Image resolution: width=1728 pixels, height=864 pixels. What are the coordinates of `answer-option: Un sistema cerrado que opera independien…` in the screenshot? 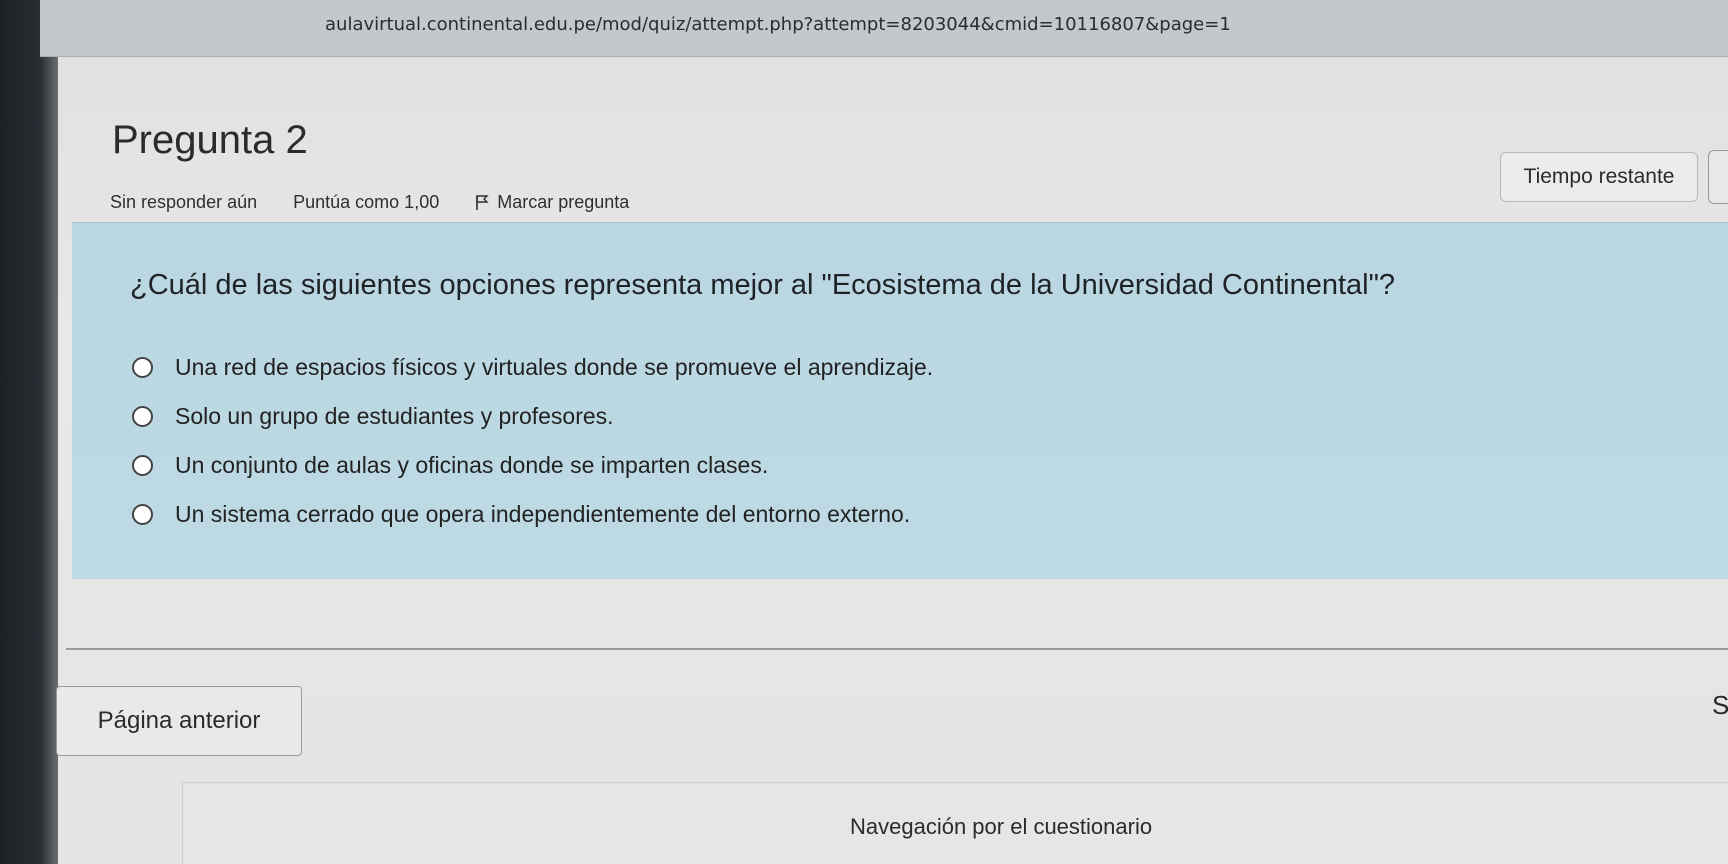 It's located at (532, 514).